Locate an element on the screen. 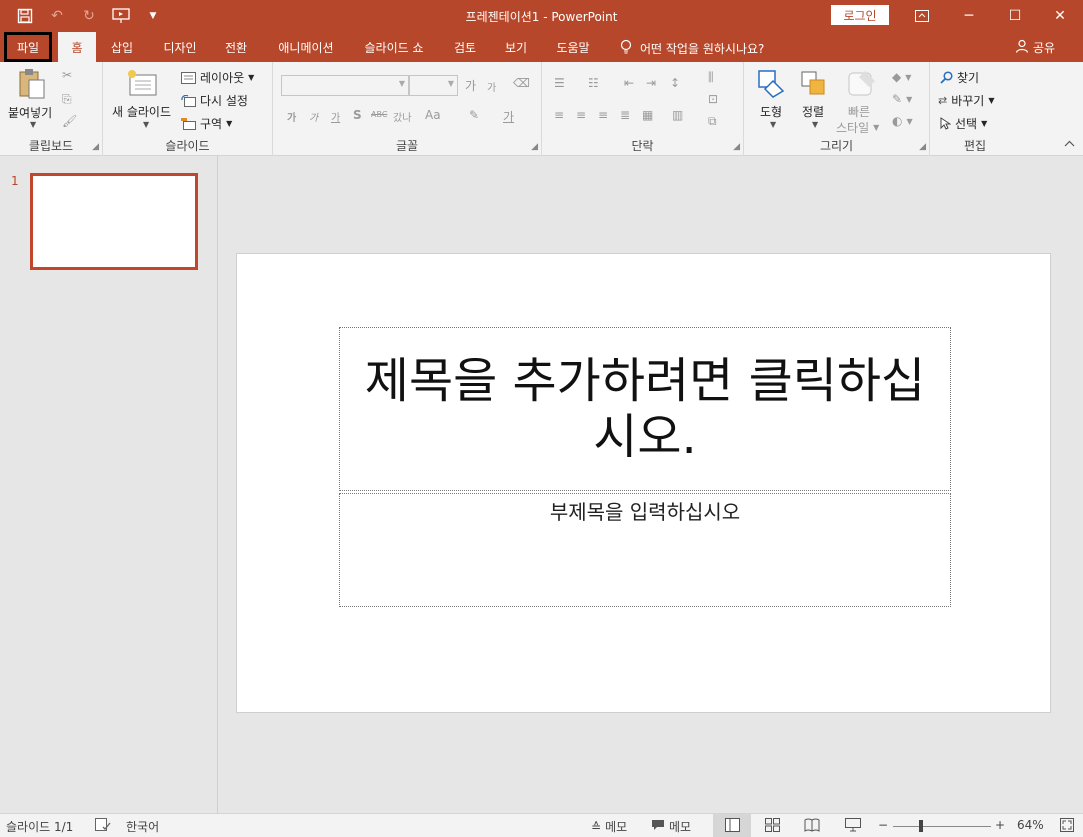 The height and width of the screenshot is (837, 1083). zoom-out-button: − is located at coordinates (883, 825).